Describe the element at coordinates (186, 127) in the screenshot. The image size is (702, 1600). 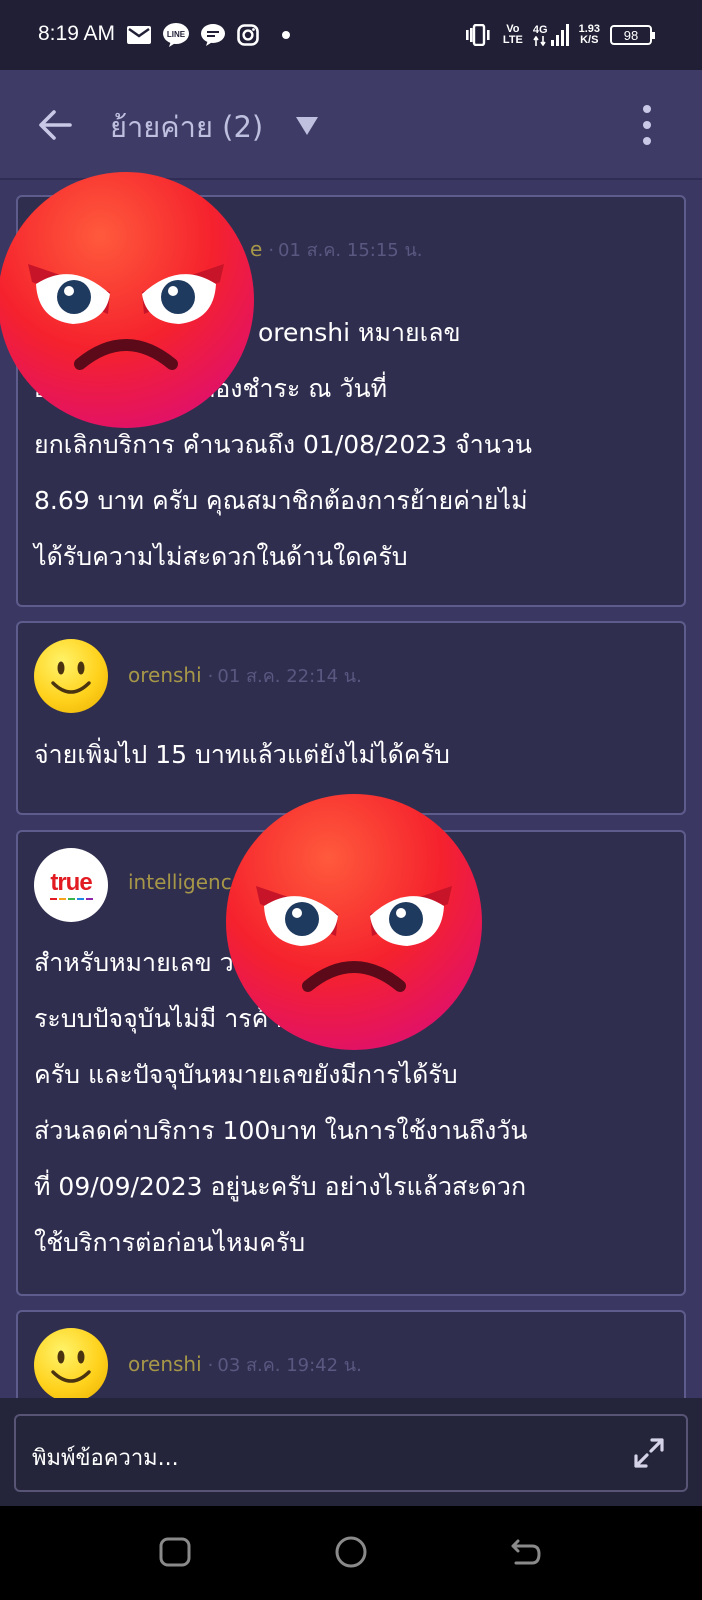
I see `page-title: ย้ายค่าย (2)` at that location.